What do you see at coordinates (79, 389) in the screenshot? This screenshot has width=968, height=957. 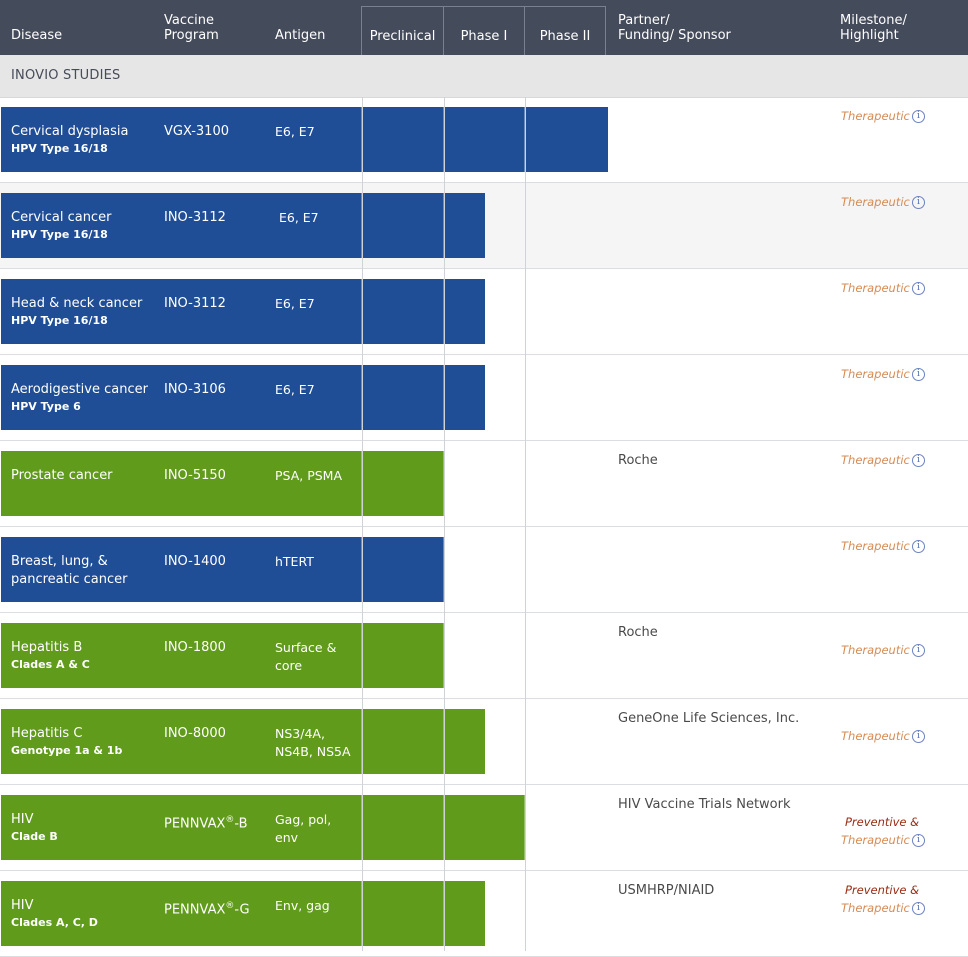 I see `disease-name: Aerodigestive cancer` at bounding box center [79, 389].